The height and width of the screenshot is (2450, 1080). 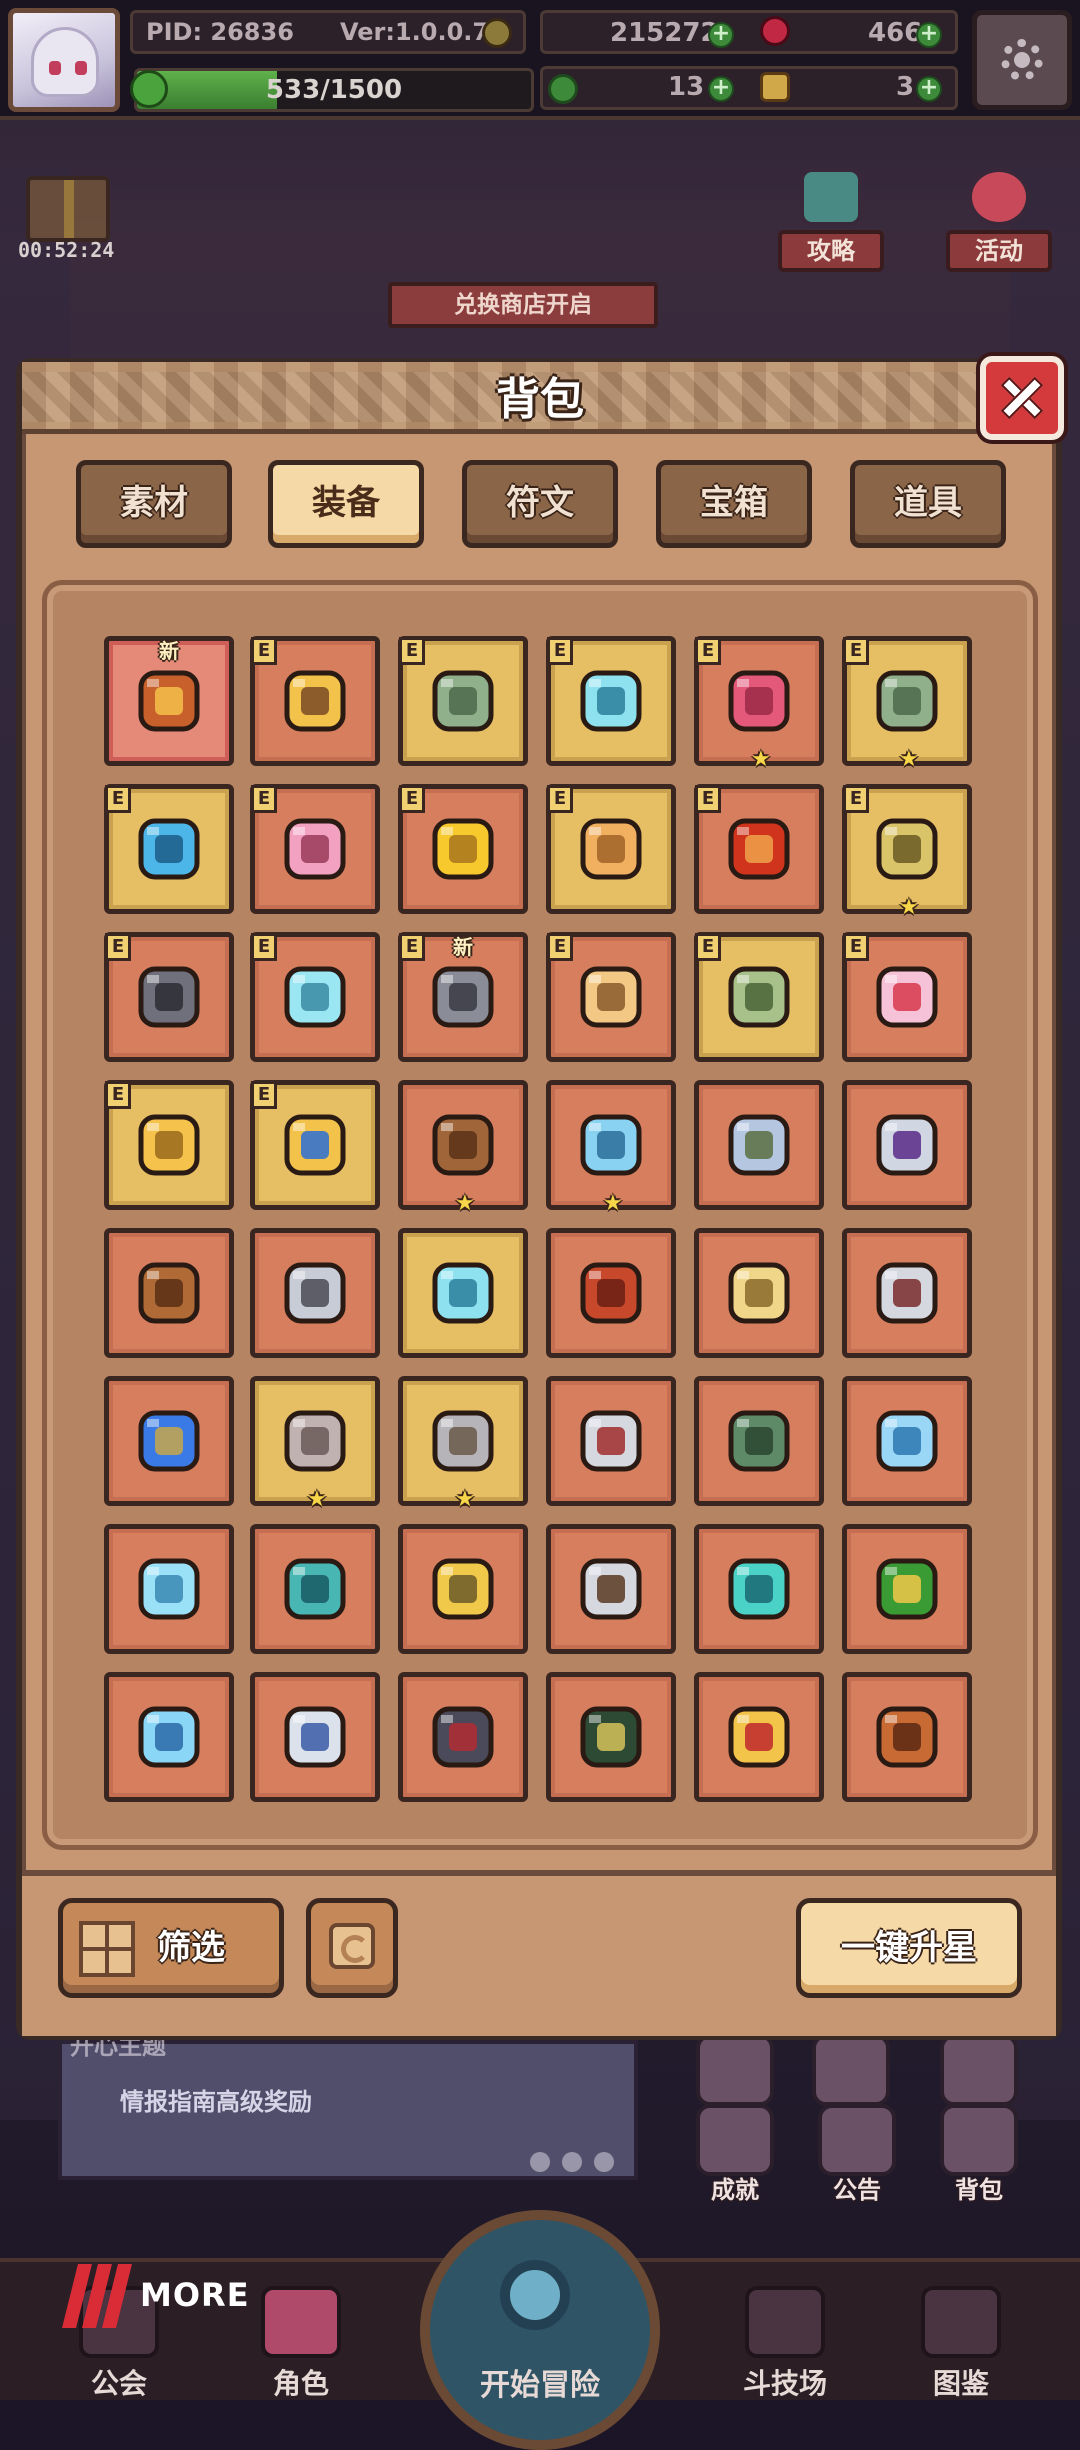 I want to click on achievement-button: 成就, so click(x=735, y=2157).